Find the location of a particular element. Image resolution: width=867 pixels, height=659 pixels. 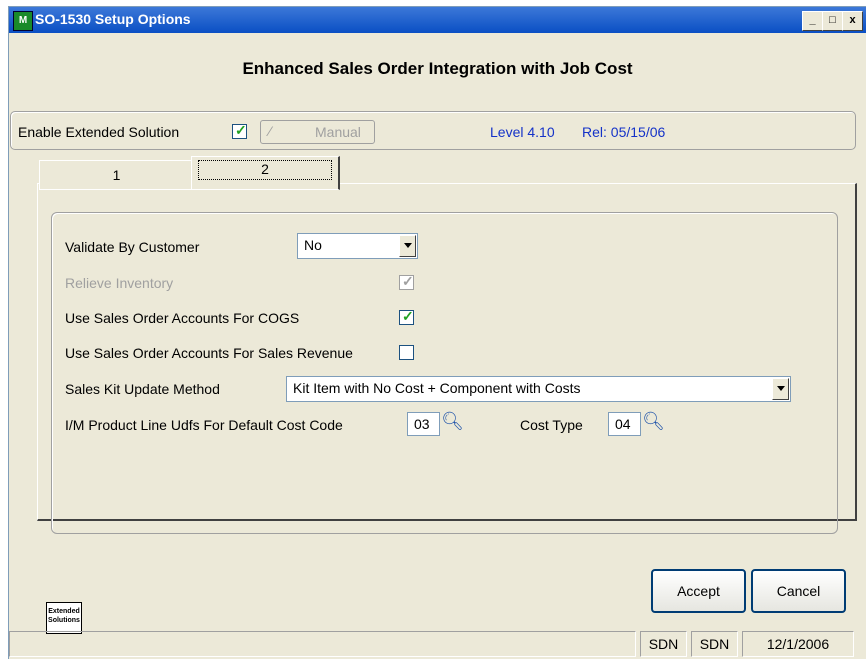

validate-by-customer-select: No is located at coordinates (357, 246).